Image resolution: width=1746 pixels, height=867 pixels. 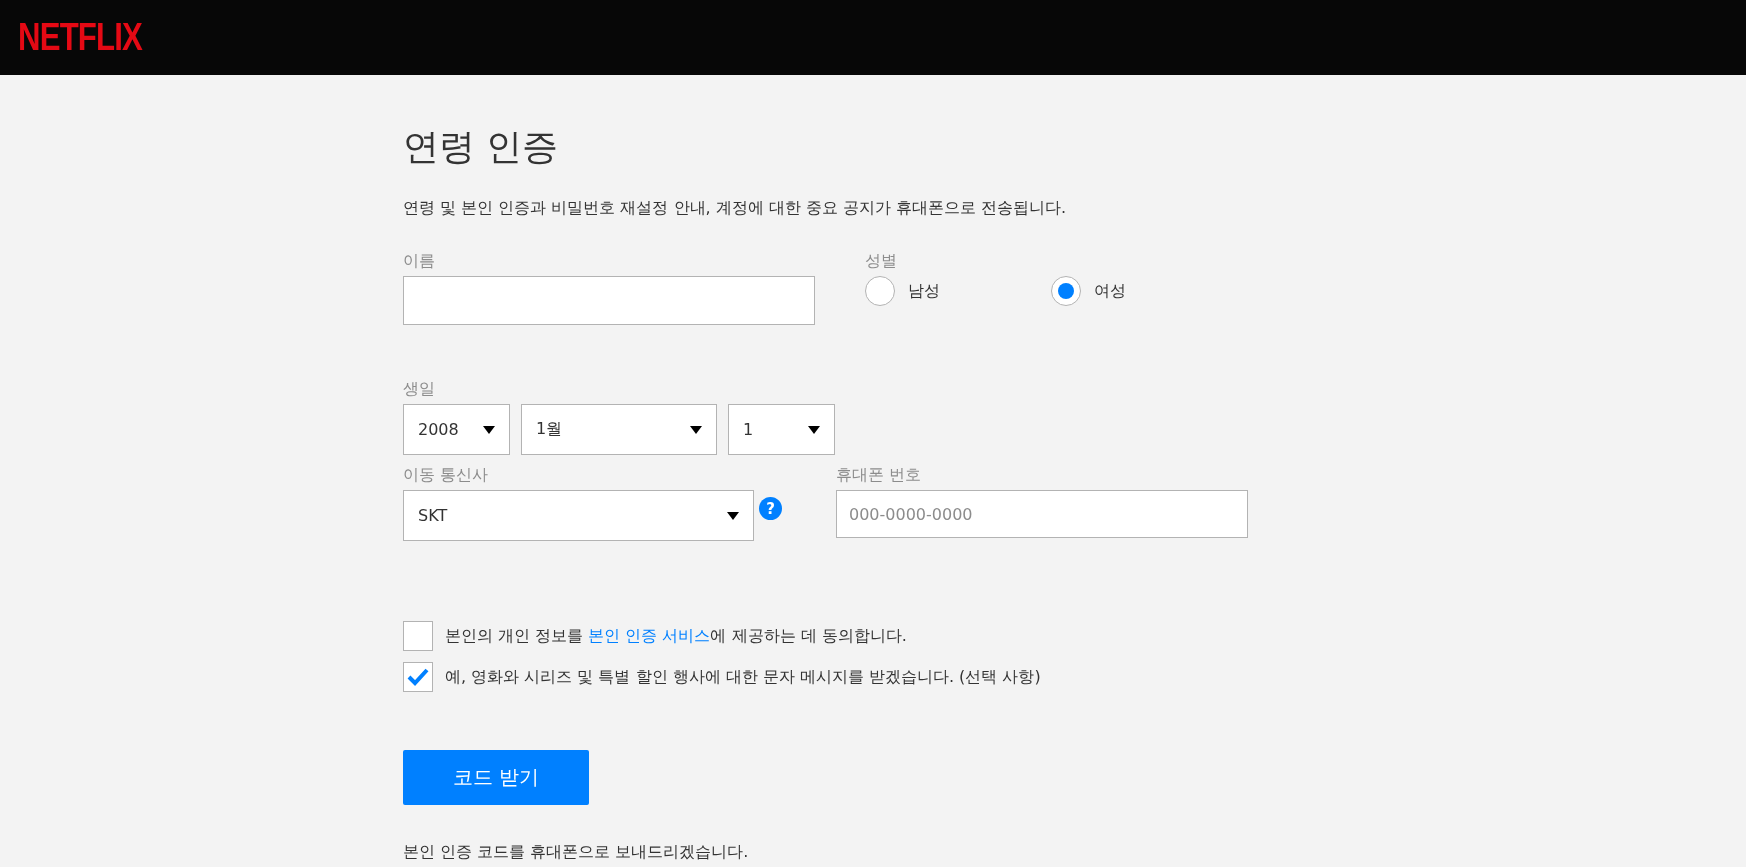 I want to click on intro-text: 연령 및 본인 인증과 비밀번호 재설정 안내, 계정에 대한 중요 공지가 휴대폰으로 전송됩니다., so click(x=735, y=208).